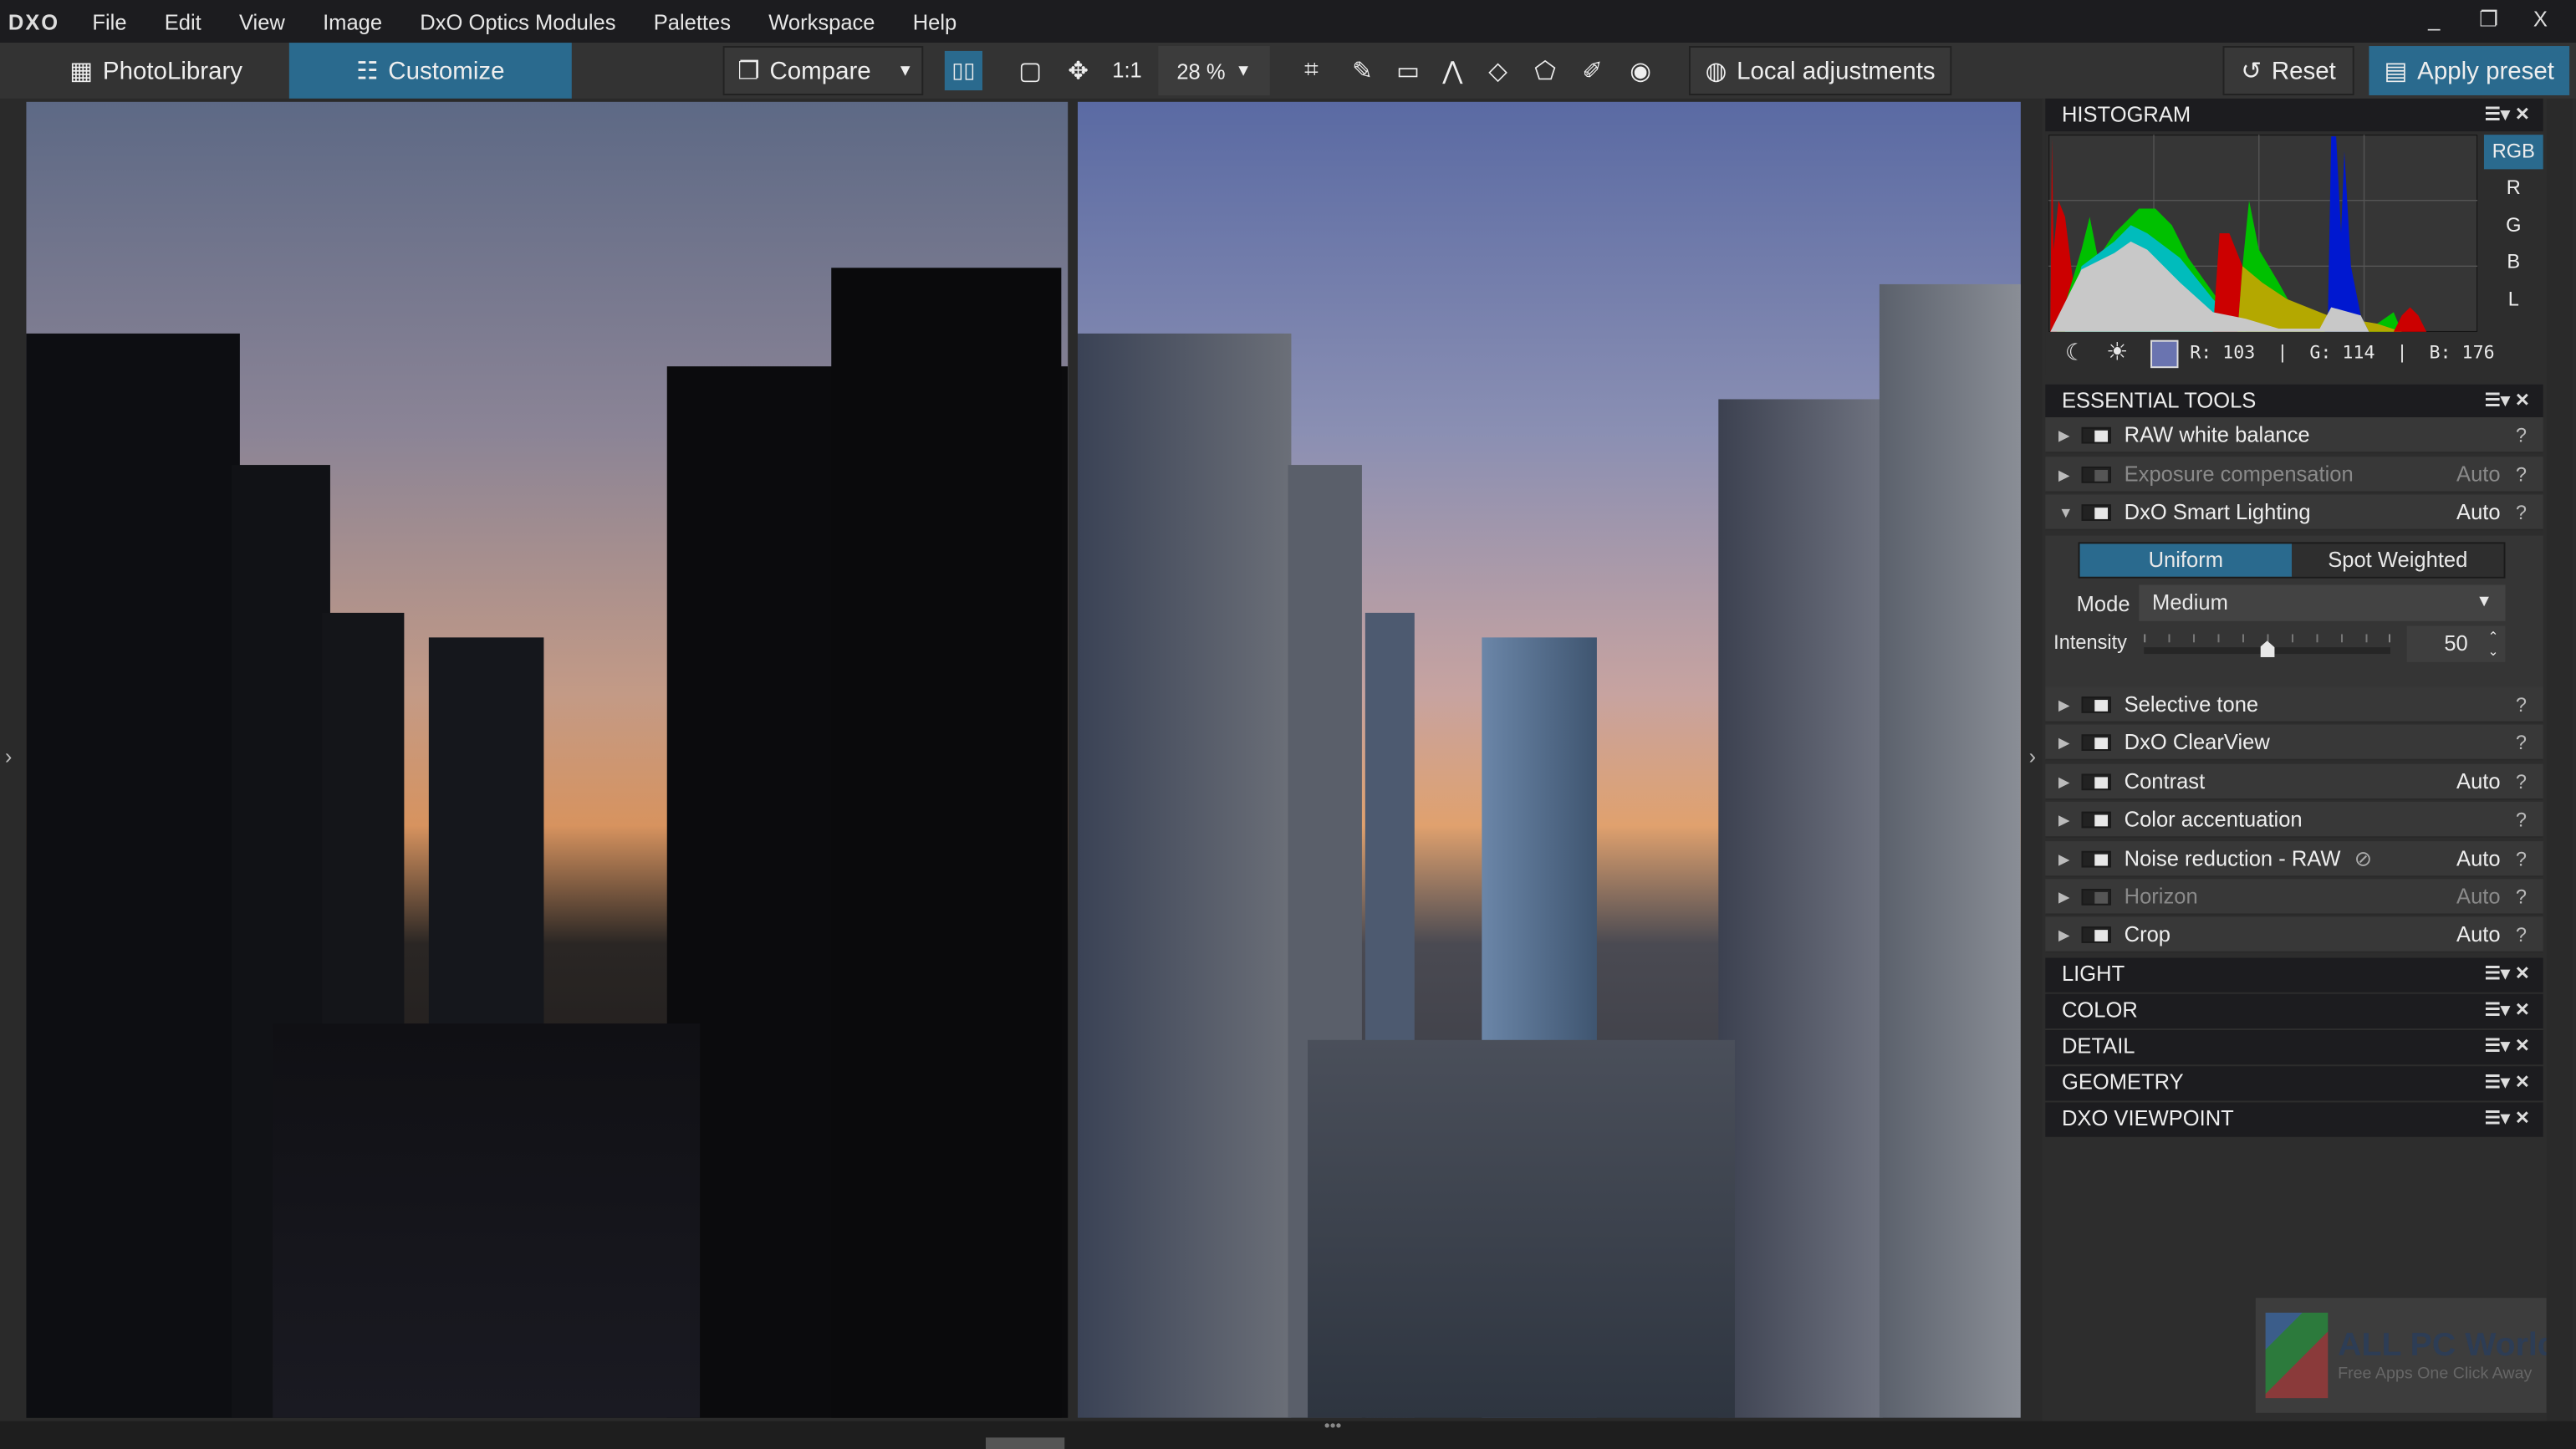 This screenshot has height=1449, width=2576. Describe the element at coordinates (156, 70) in the screenshot. I see `tab-photolibrary: ▦ PhotoLibrary` at that location.